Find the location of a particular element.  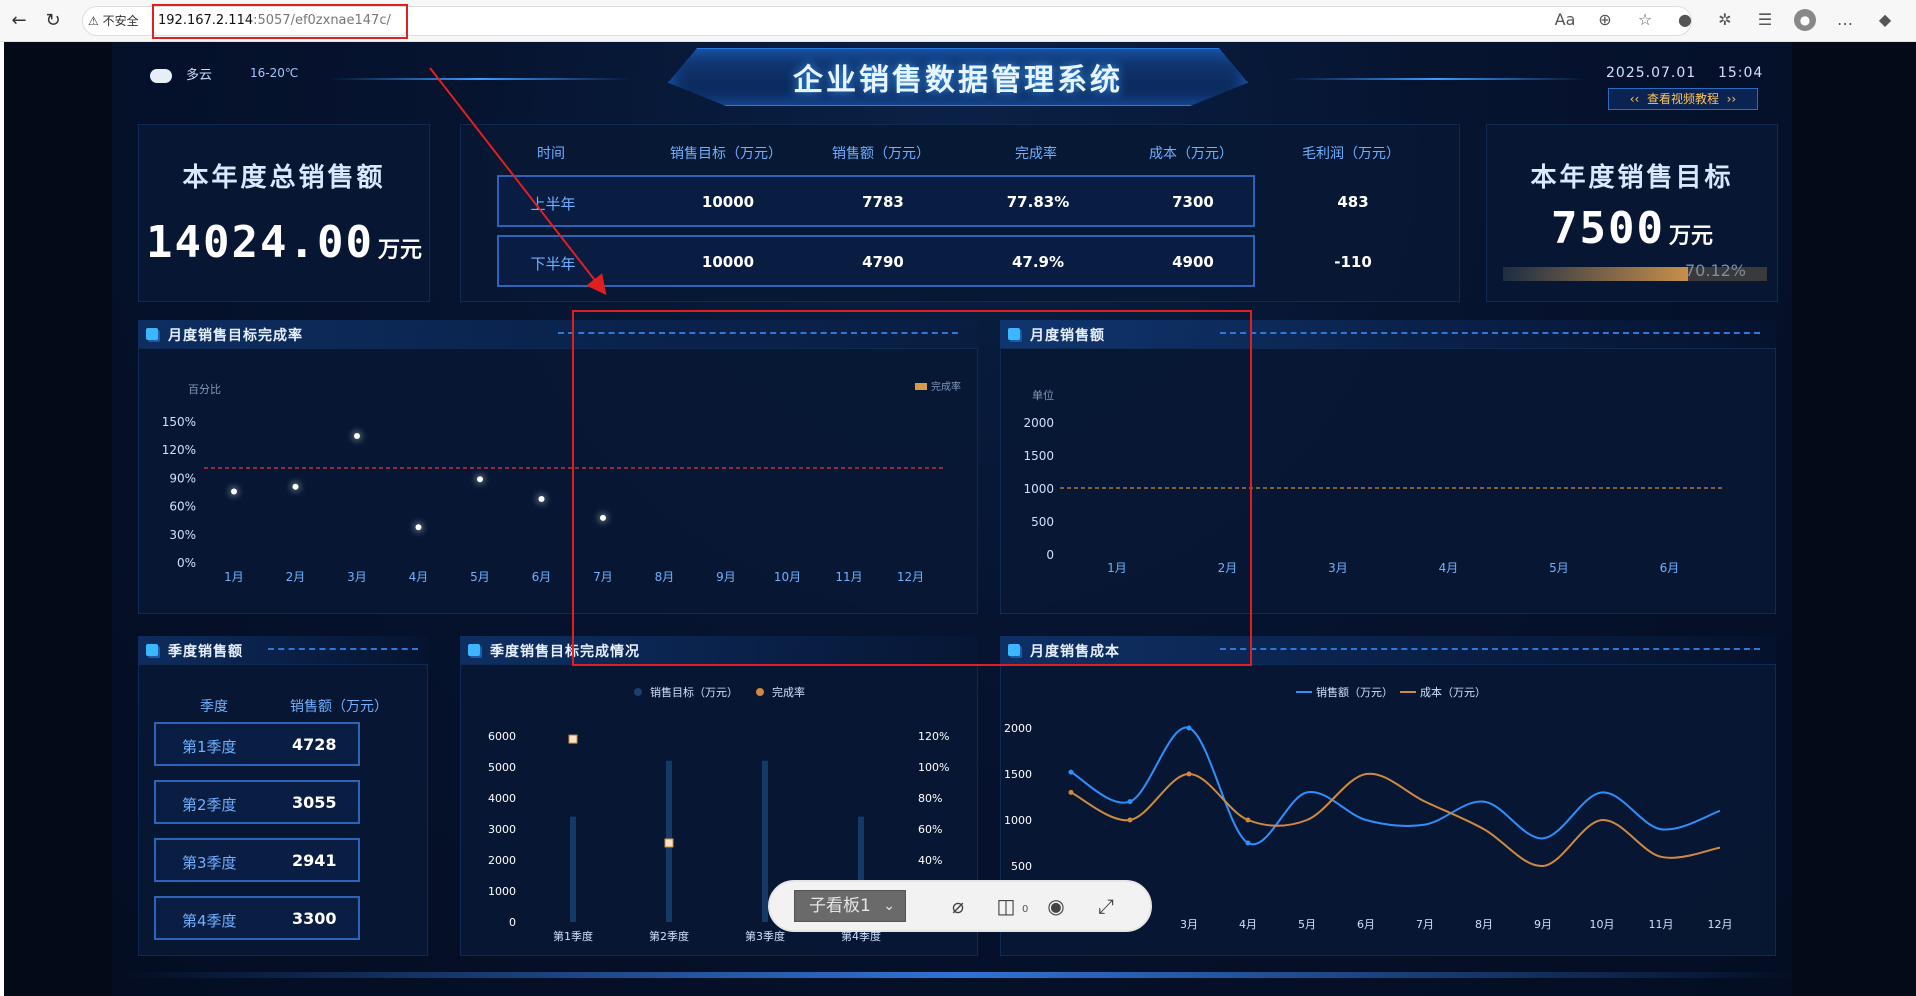

x-tick-label: 8月 is located at coordinates (1484, 924).